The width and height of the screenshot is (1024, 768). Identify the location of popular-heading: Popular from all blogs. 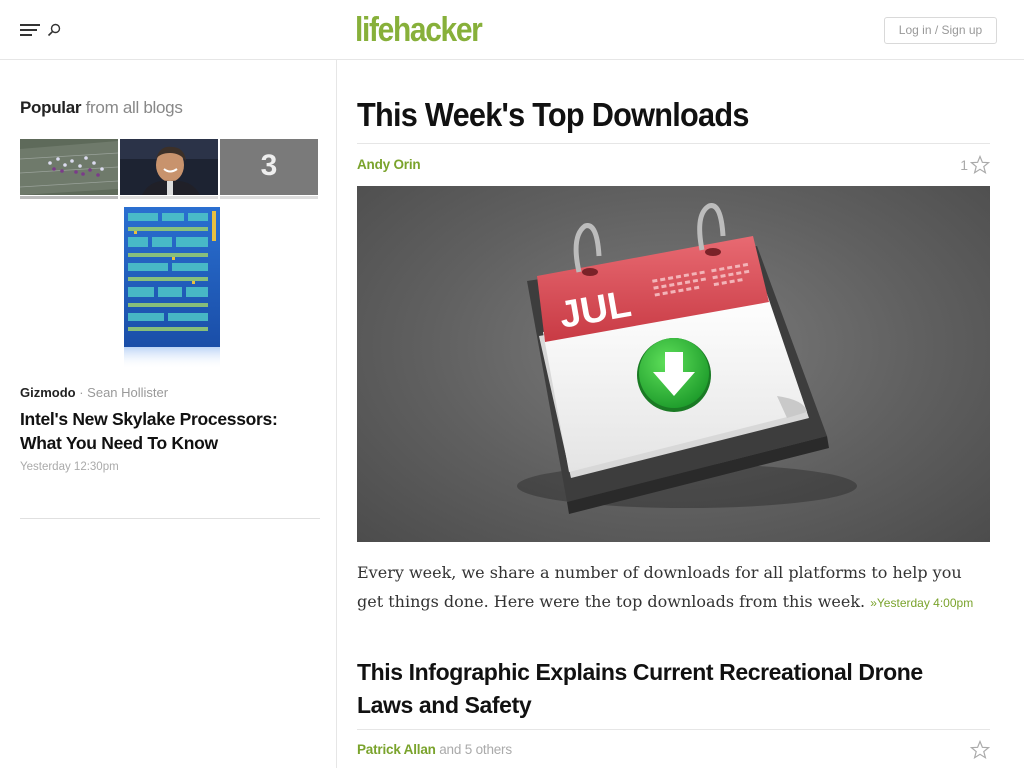
(101, 108).